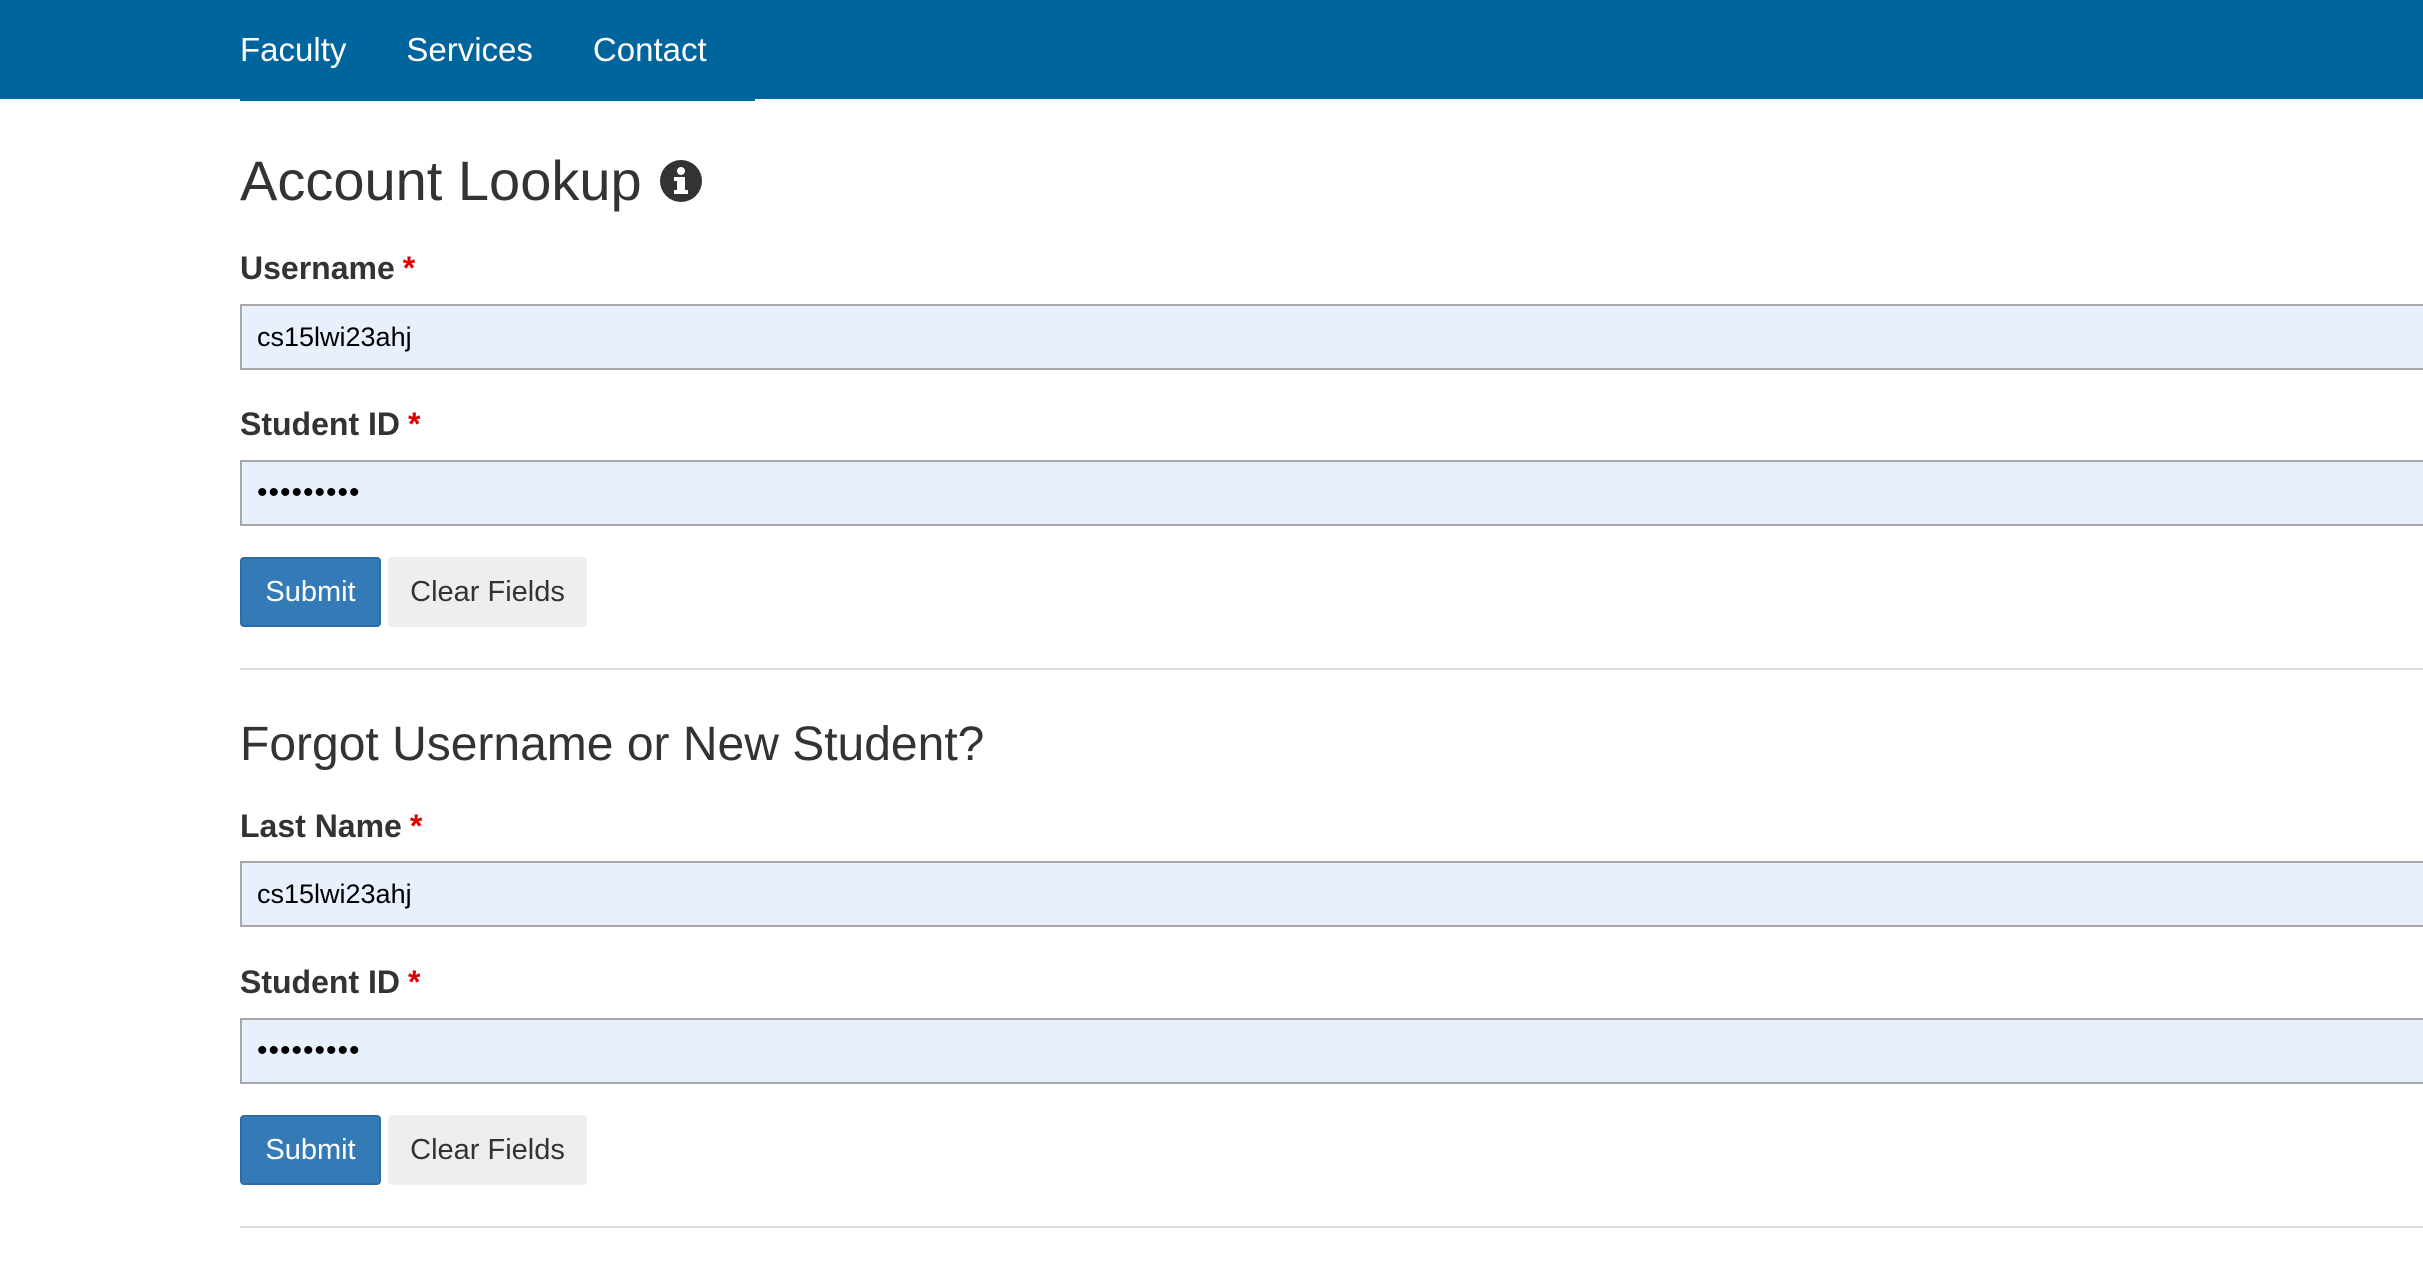 This screenshot has height=1263, width=2423. I want to click on info-circle-icon, so click(681, 181).